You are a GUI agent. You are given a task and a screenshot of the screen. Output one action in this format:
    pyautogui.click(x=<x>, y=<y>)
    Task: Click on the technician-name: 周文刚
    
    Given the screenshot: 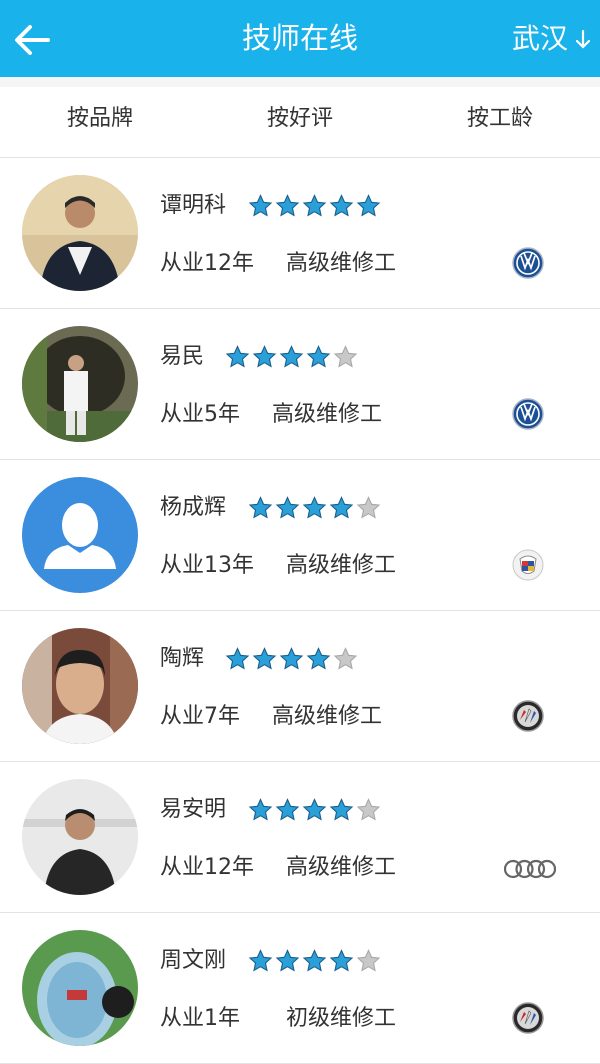 What is the action you would take?
    pyautogui.click(x=193, y=960)
    